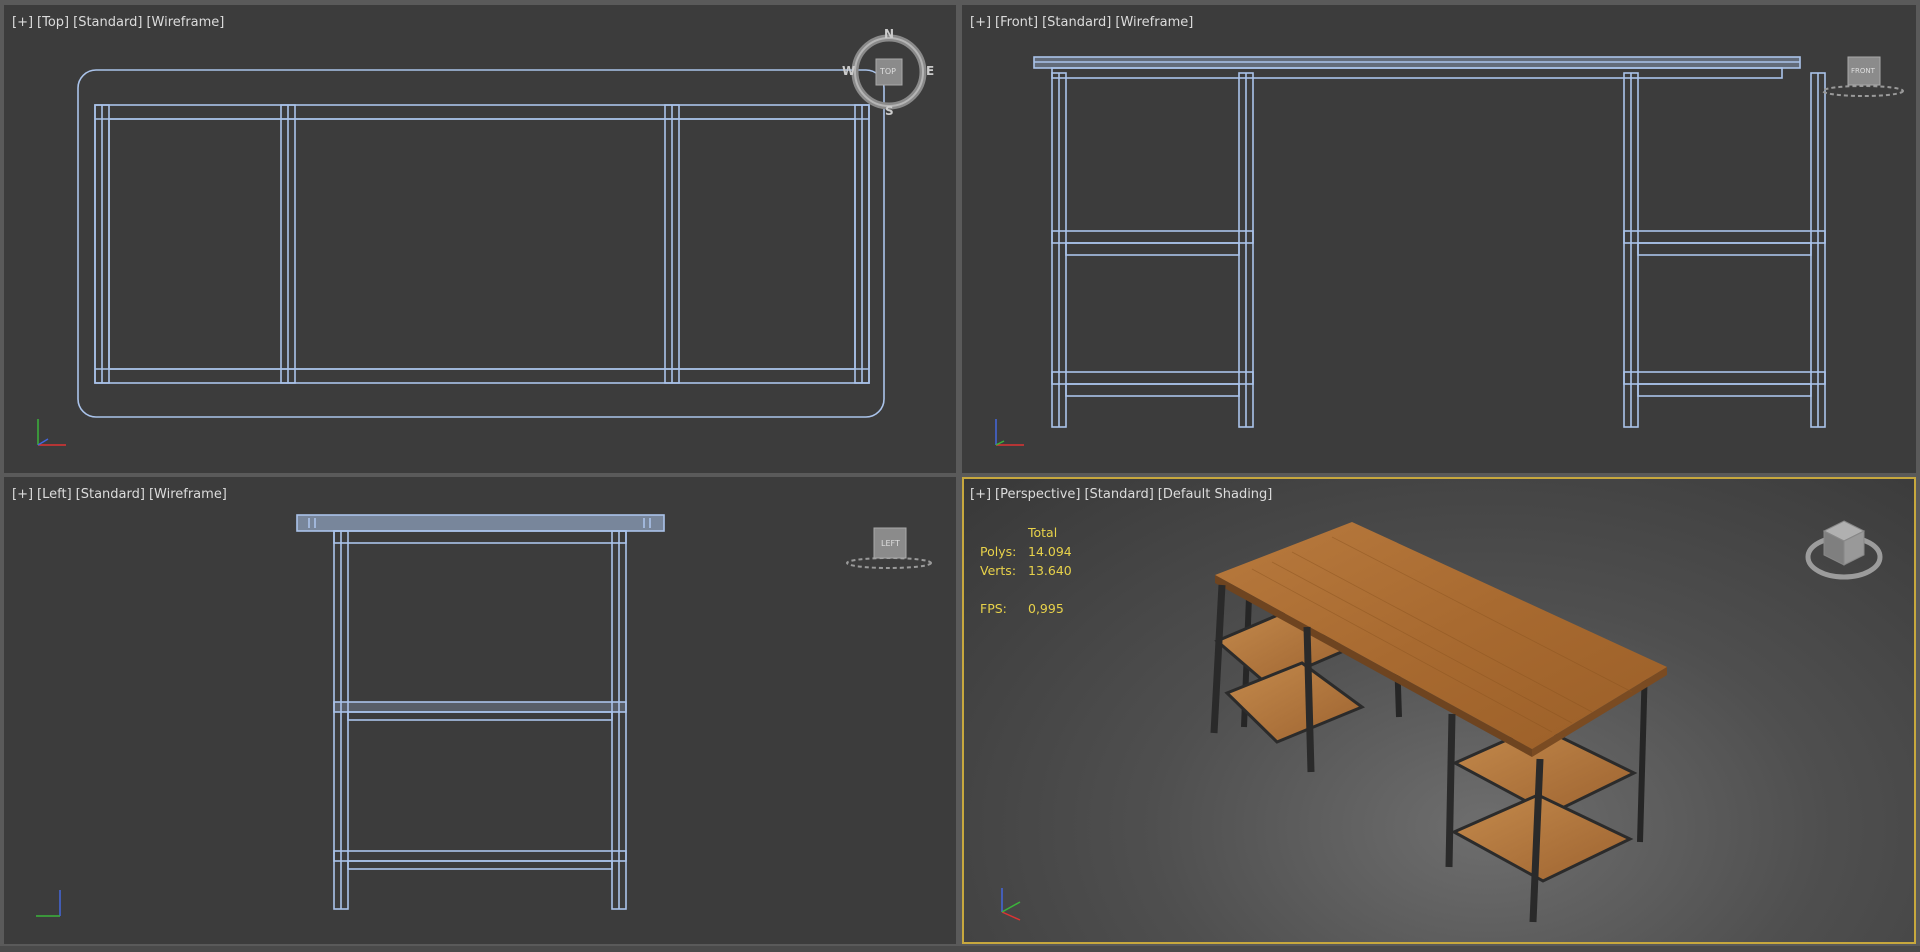  I want to click on viewcube-face-top: TOP, so click(888, 71).